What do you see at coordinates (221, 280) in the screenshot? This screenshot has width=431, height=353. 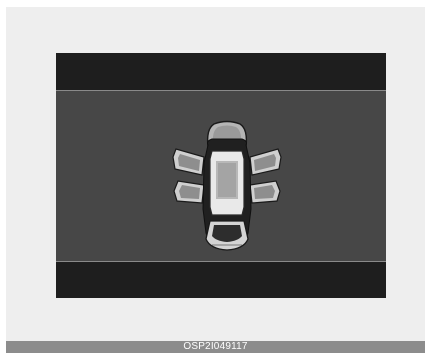 I see `display-bottom-bar` at bounding box center [221, 280].